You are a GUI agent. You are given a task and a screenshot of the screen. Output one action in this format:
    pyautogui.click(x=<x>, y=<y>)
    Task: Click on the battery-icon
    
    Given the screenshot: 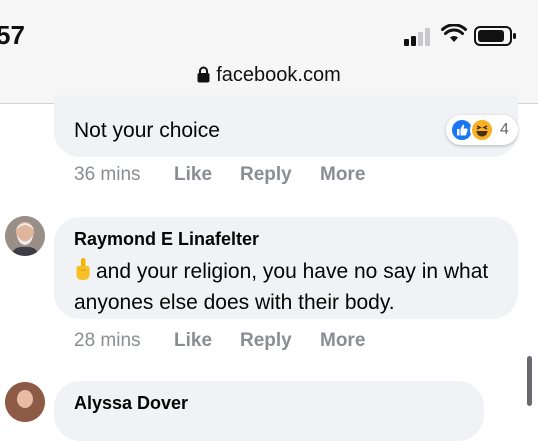 What is the action you would take?
    pyautogui.click(x=496, y=38)
    